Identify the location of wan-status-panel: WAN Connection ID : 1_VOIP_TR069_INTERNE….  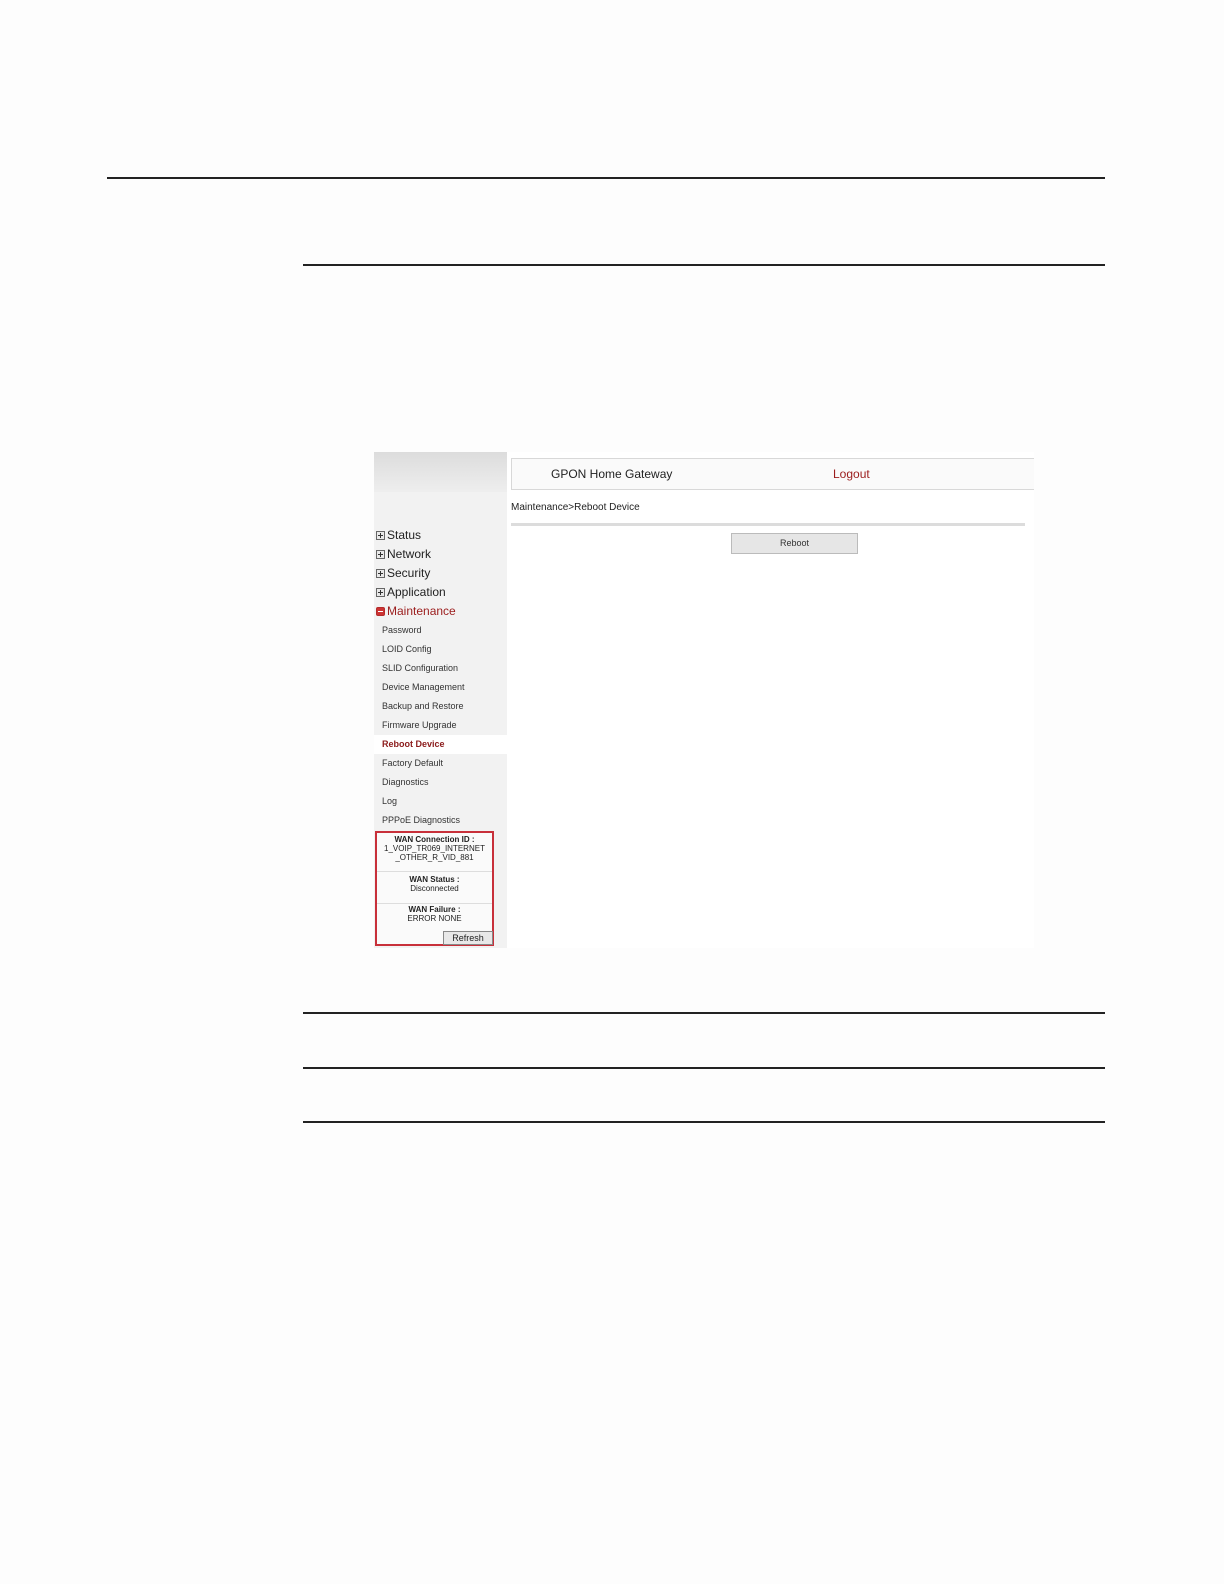
(434, 888).